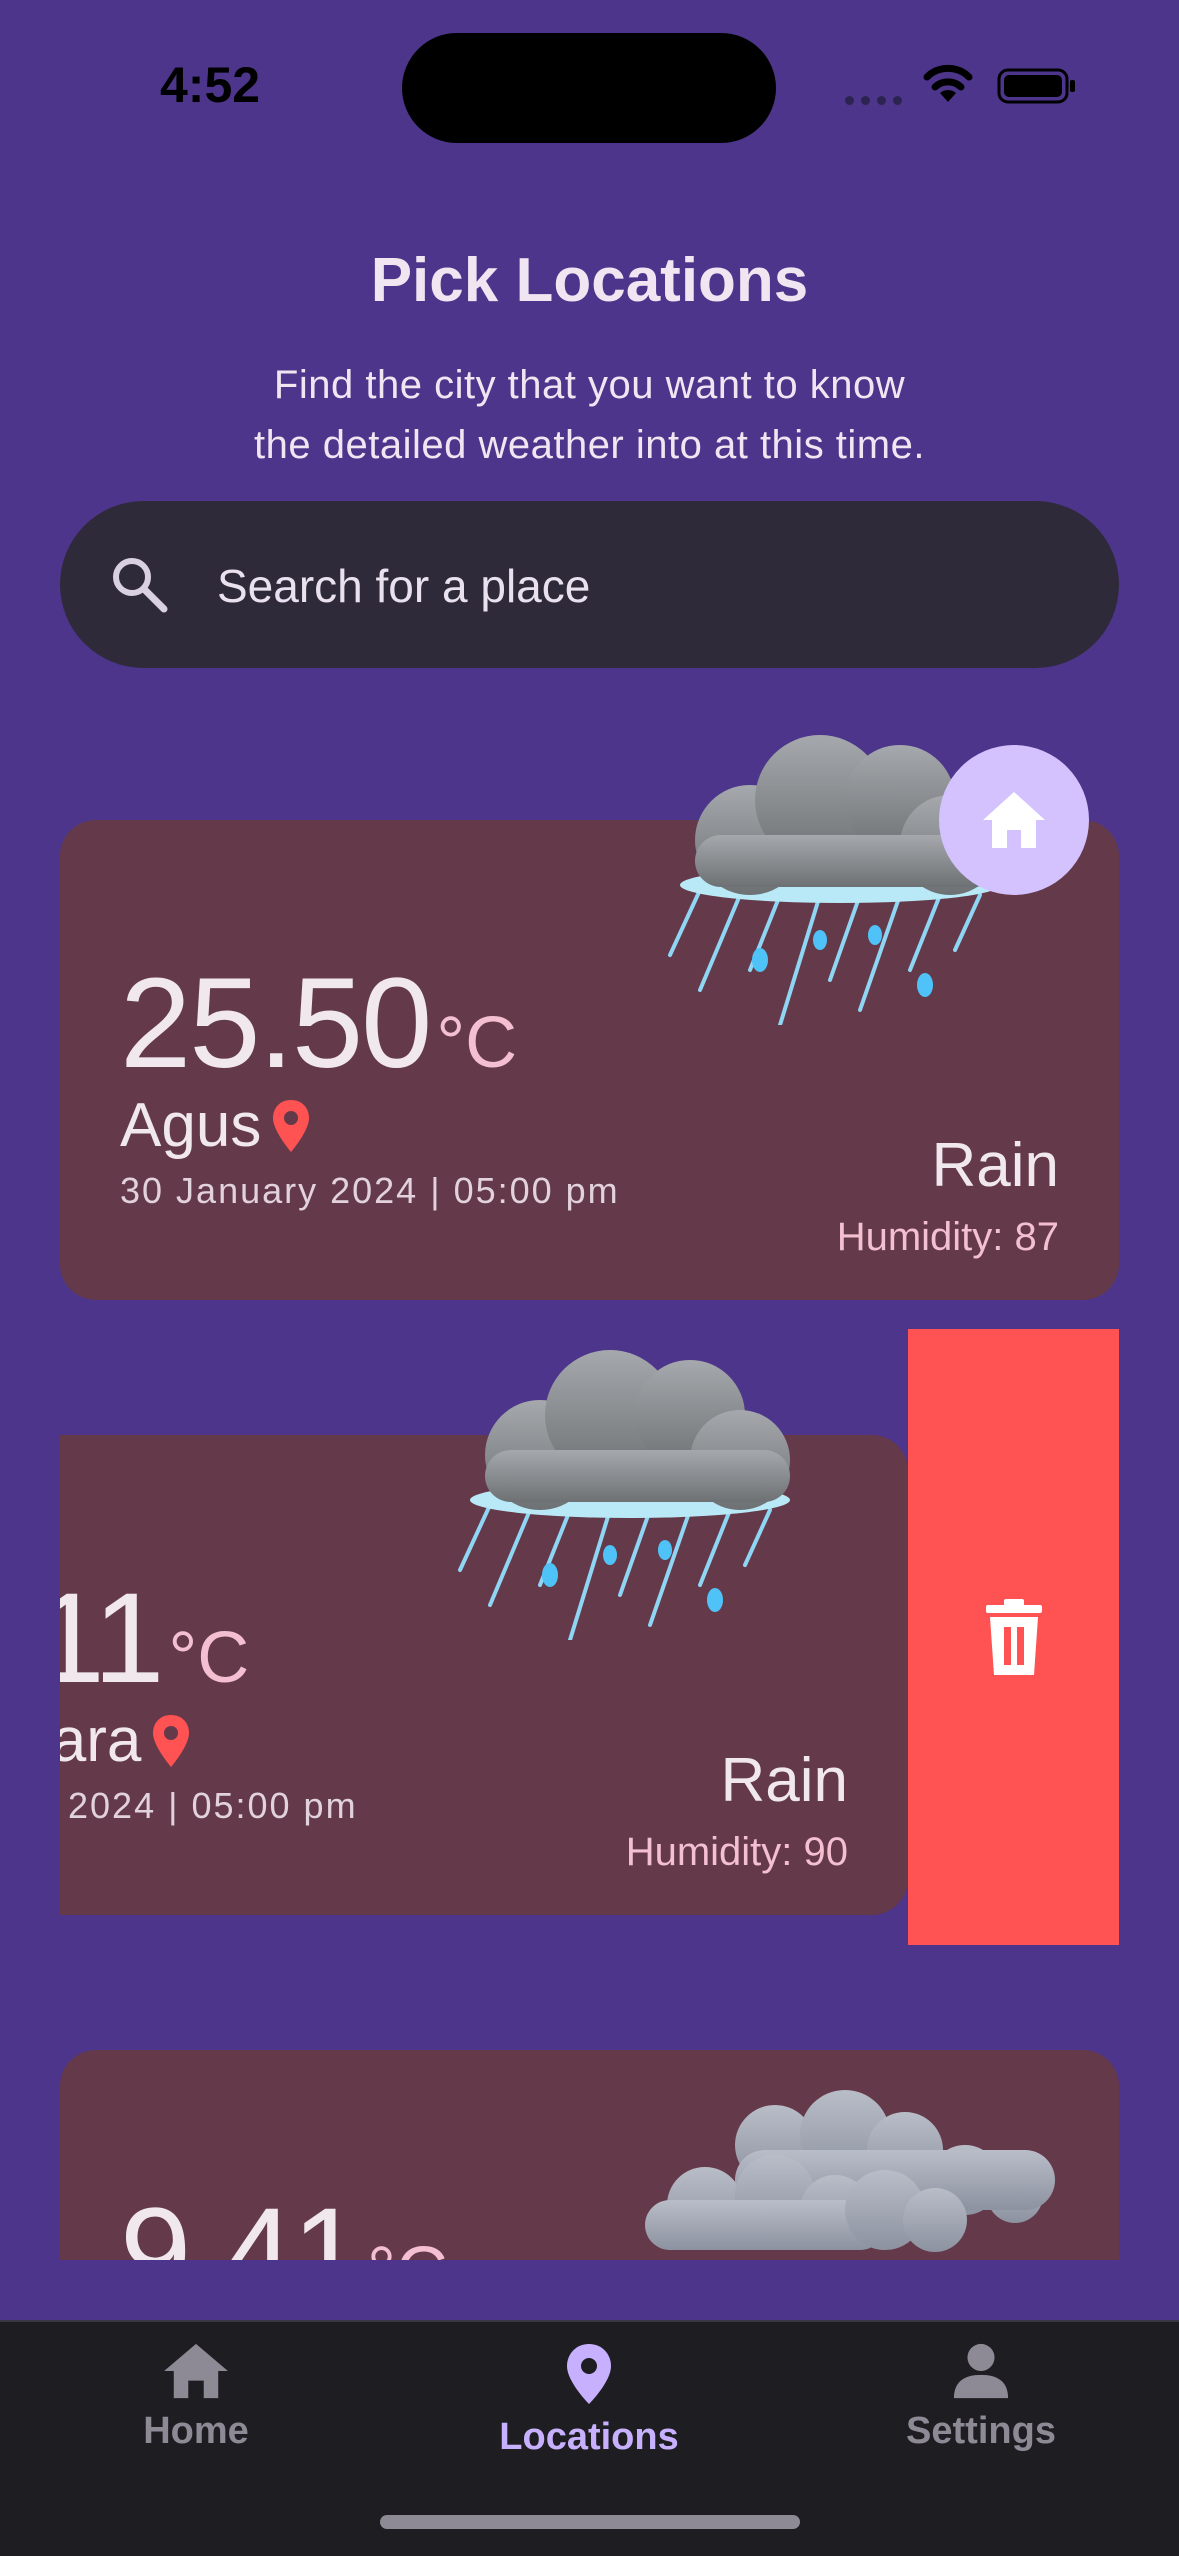 This screenshot has height=2556, width=1179. What do you see at coordinates (624, 1495) in the screenshot?
I see `rain-cloud-icon` at bounding box center [624, 1495].